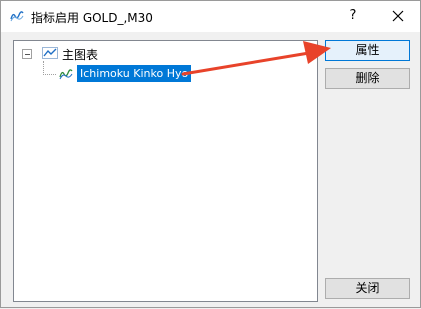 This screenshot has width=421, height=309. Describe the element at coordinates (80, 55) in the screenshot. I see `tree-node-label: 主图表` at that location.